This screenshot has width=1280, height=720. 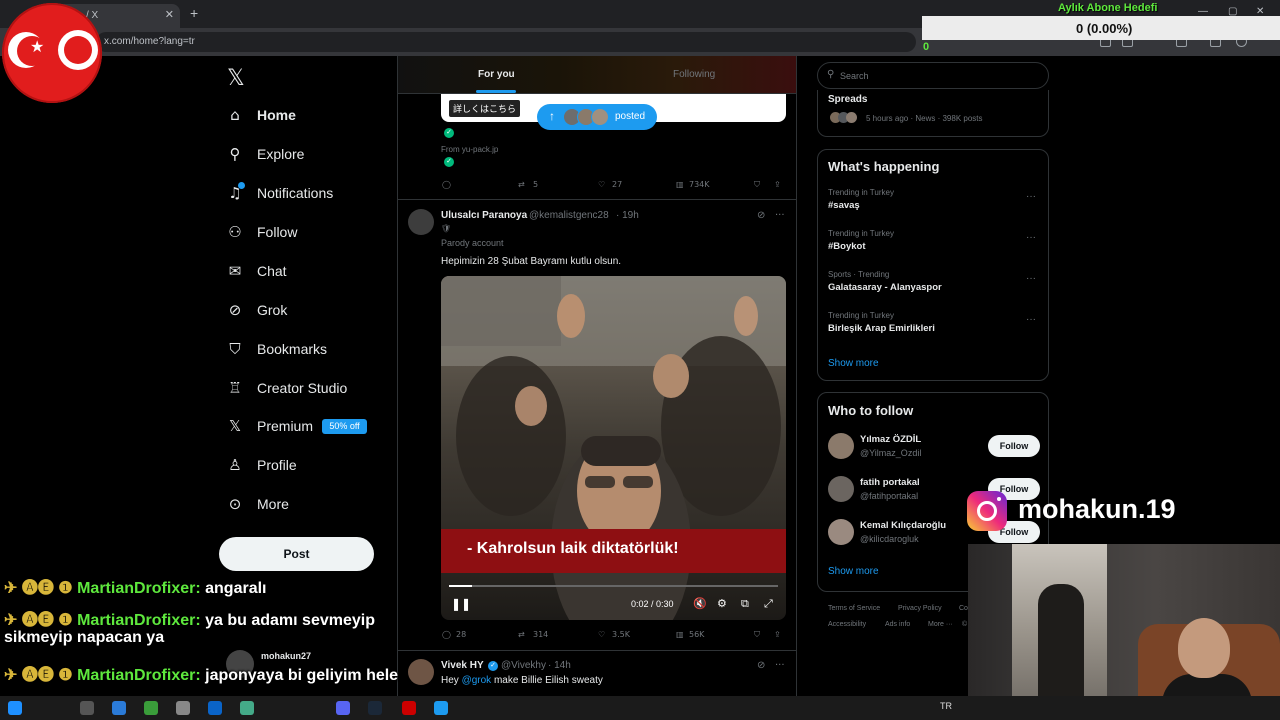 What do you see at coordinates (926, 47) in the screenshot?
I see `goal-min-value: 0` at bounding box center [926, 47].